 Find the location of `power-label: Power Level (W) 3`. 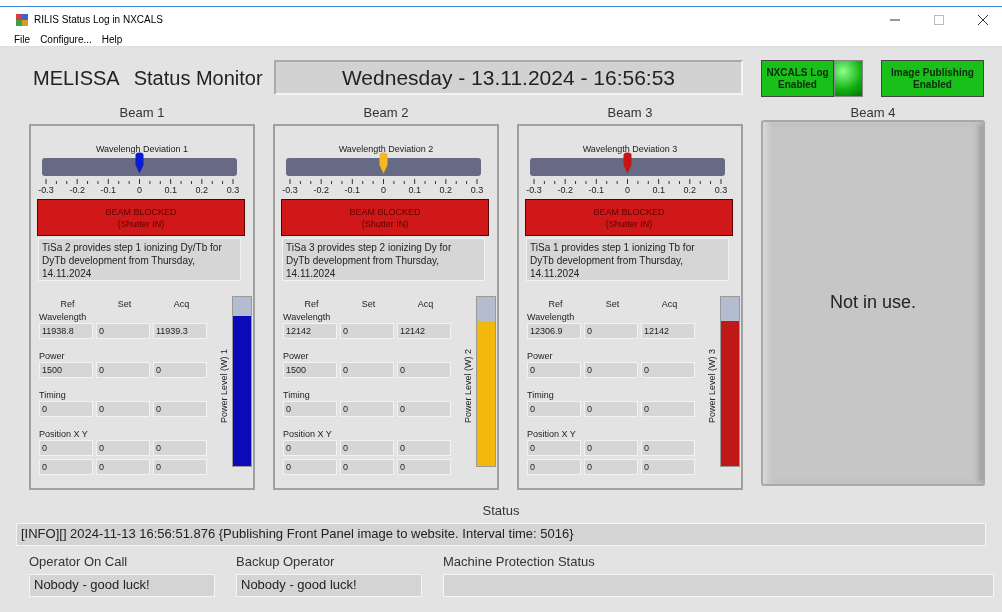

power-label: Power Level (W) 3 is located at coordinates (712, 386).